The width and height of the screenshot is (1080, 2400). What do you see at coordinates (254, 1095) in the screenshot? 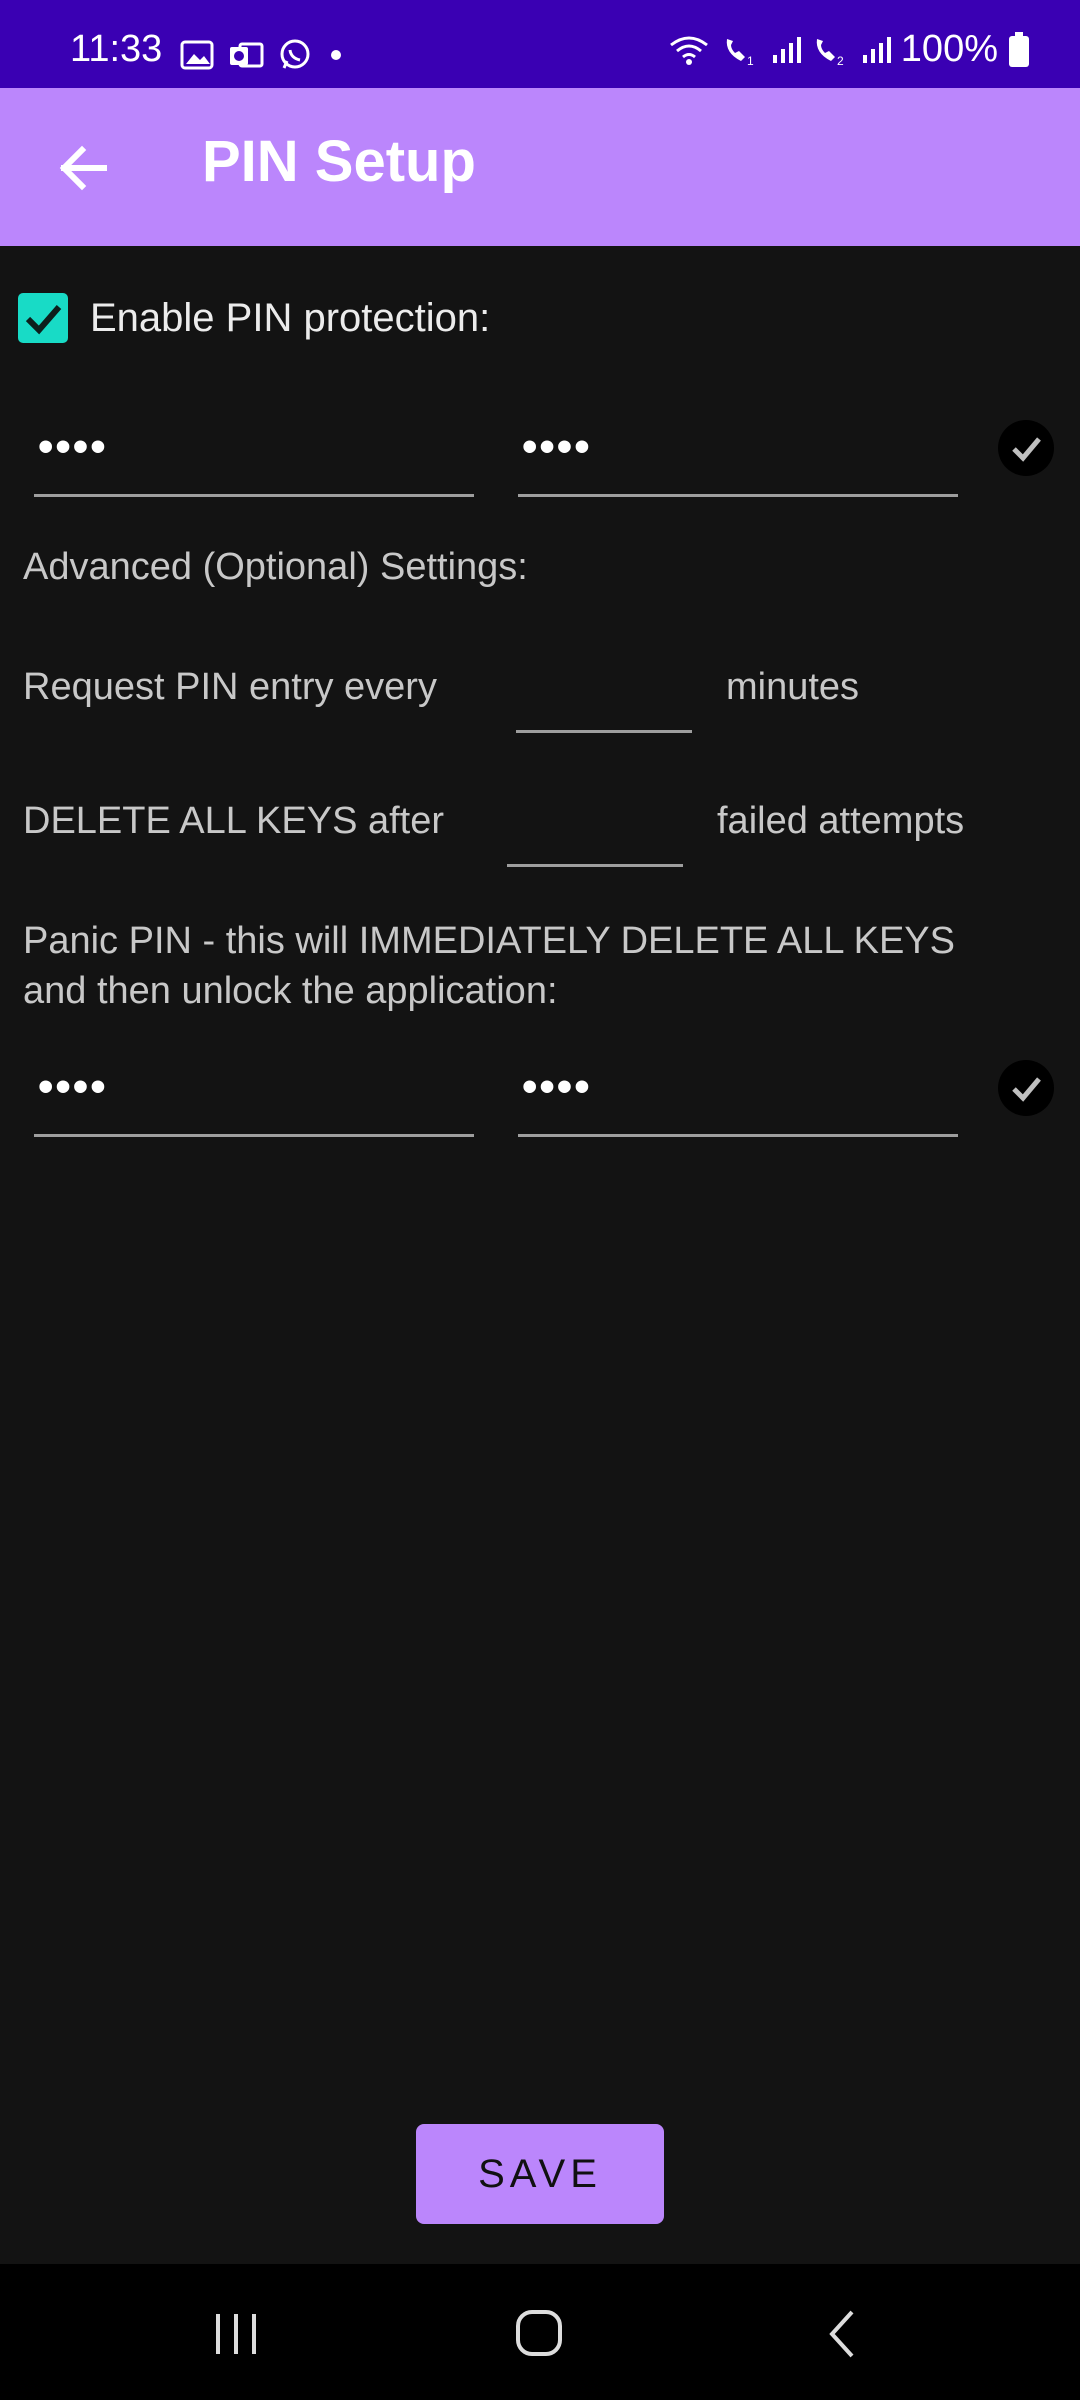
I see `panic-pin-input: ••••` at bounding box center [254, 1095].